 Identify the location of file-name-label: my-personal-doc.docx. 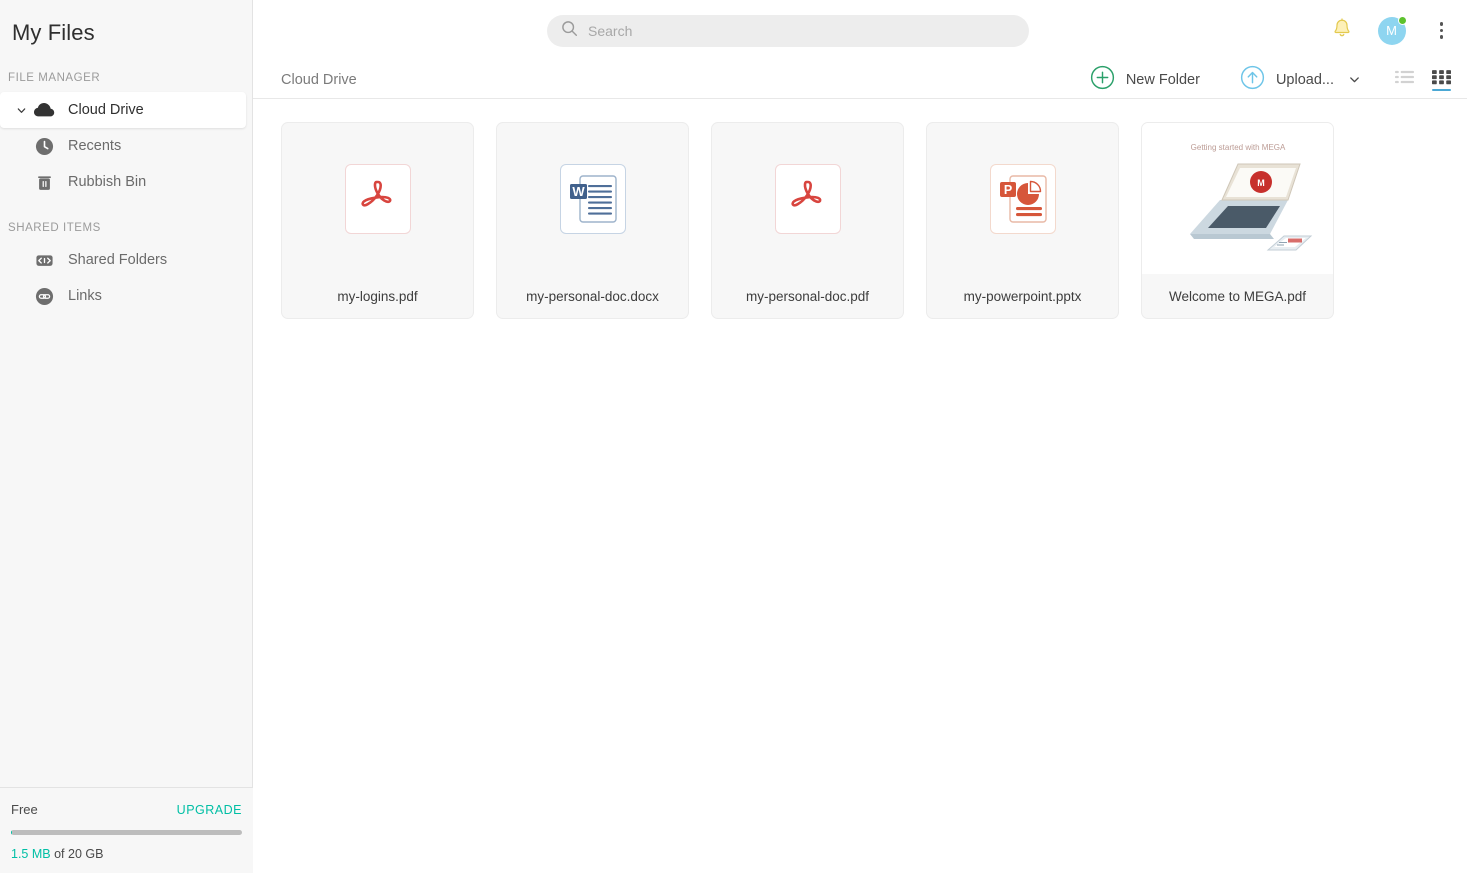
(592, 296).